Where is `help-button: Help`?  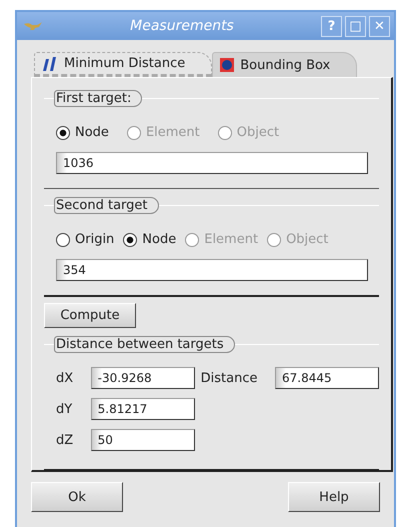
help-button: Help is located at coordinates (334, 497).